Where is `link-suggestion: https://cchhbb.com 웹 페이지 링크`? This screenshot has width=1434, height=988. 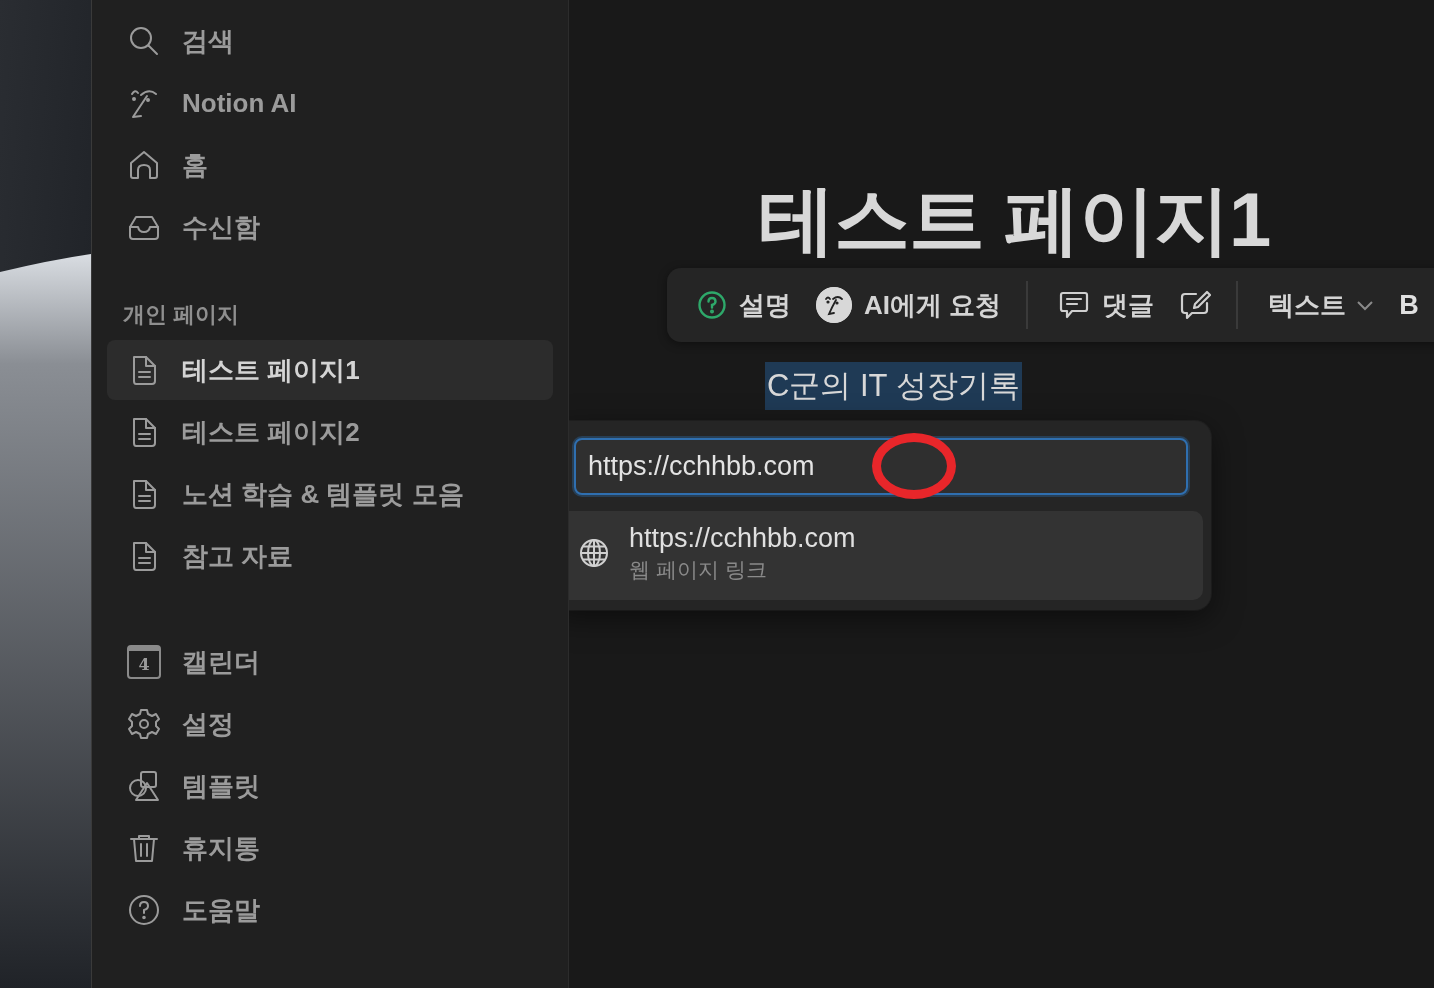
link-suggestion: https://cchhbb.com 웹 페이지 링크 is located at coordinates (886, 555).